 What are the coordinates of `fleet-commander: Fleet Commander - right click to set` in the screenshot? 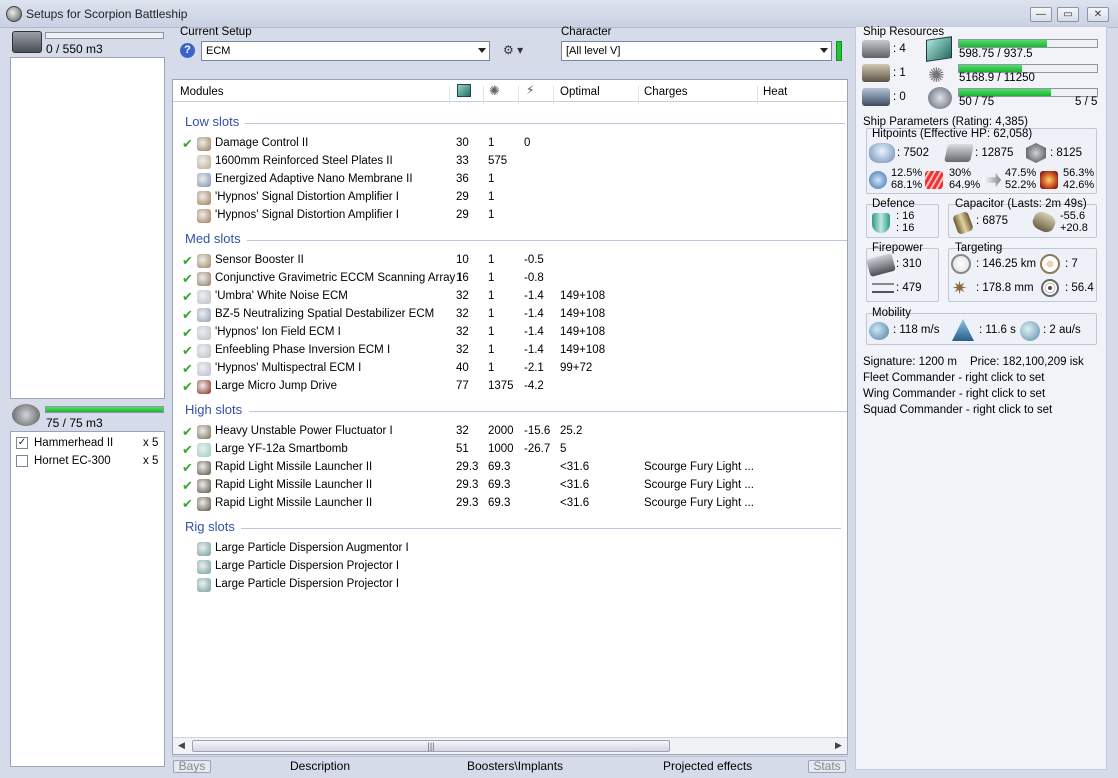 It's located at (954, 378).